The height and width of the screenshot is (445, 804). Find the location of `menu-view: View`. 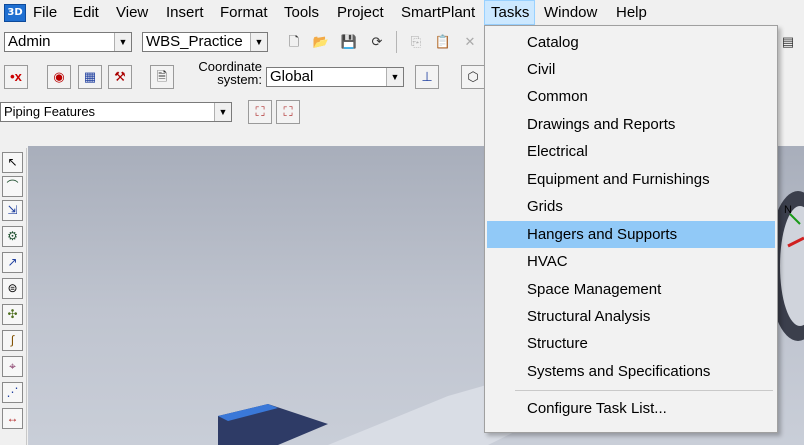

menu-view: View is located at coordinates (132, 12).